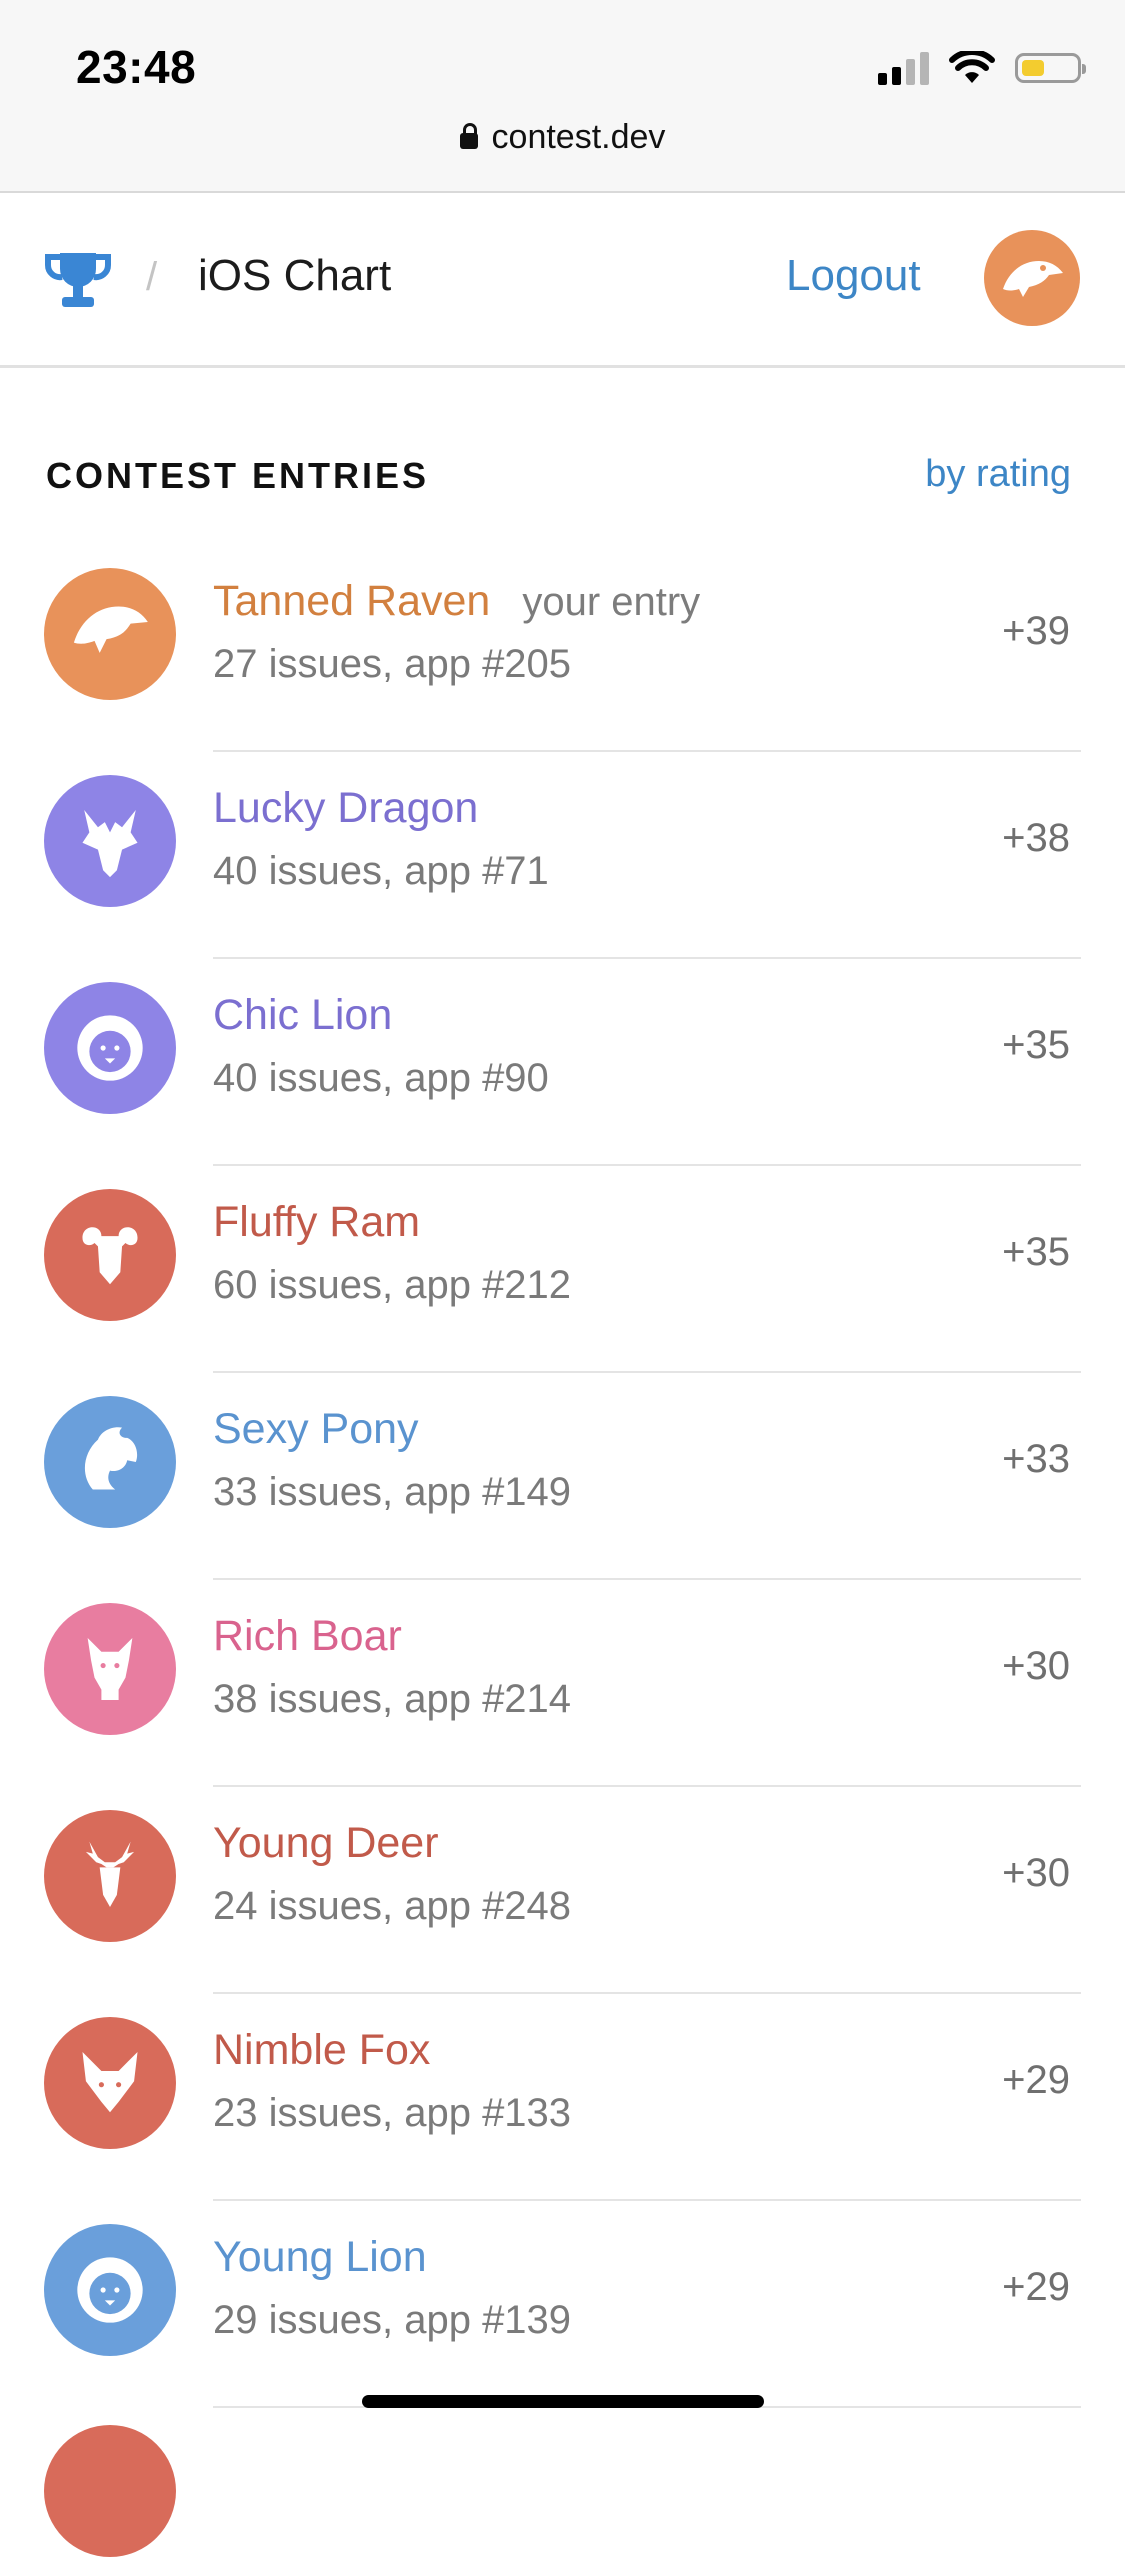  I want to click on list-item: Nimble Fox 23 issues, app #133 +29, so click(562, 2097).